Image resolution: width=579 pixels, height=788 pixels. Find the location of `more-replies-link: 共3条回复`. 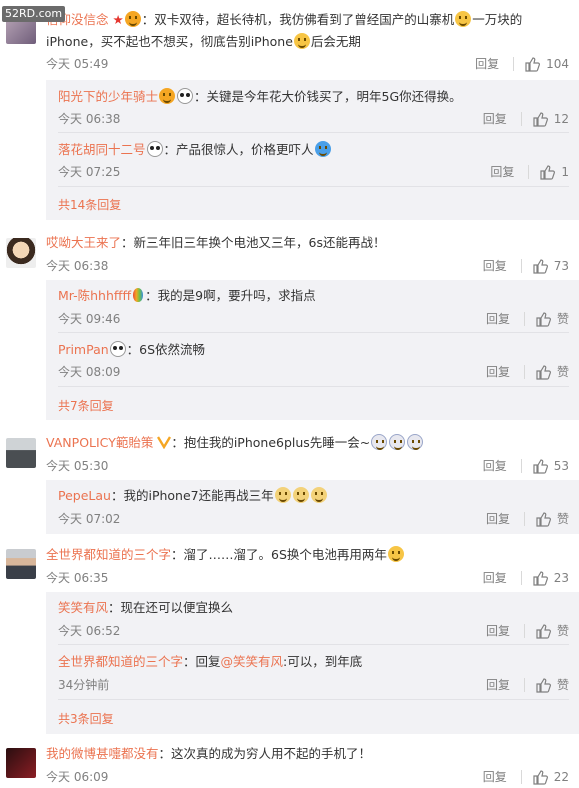

more-replies-link: 共3条回复 is located at coordinates (86, 718).